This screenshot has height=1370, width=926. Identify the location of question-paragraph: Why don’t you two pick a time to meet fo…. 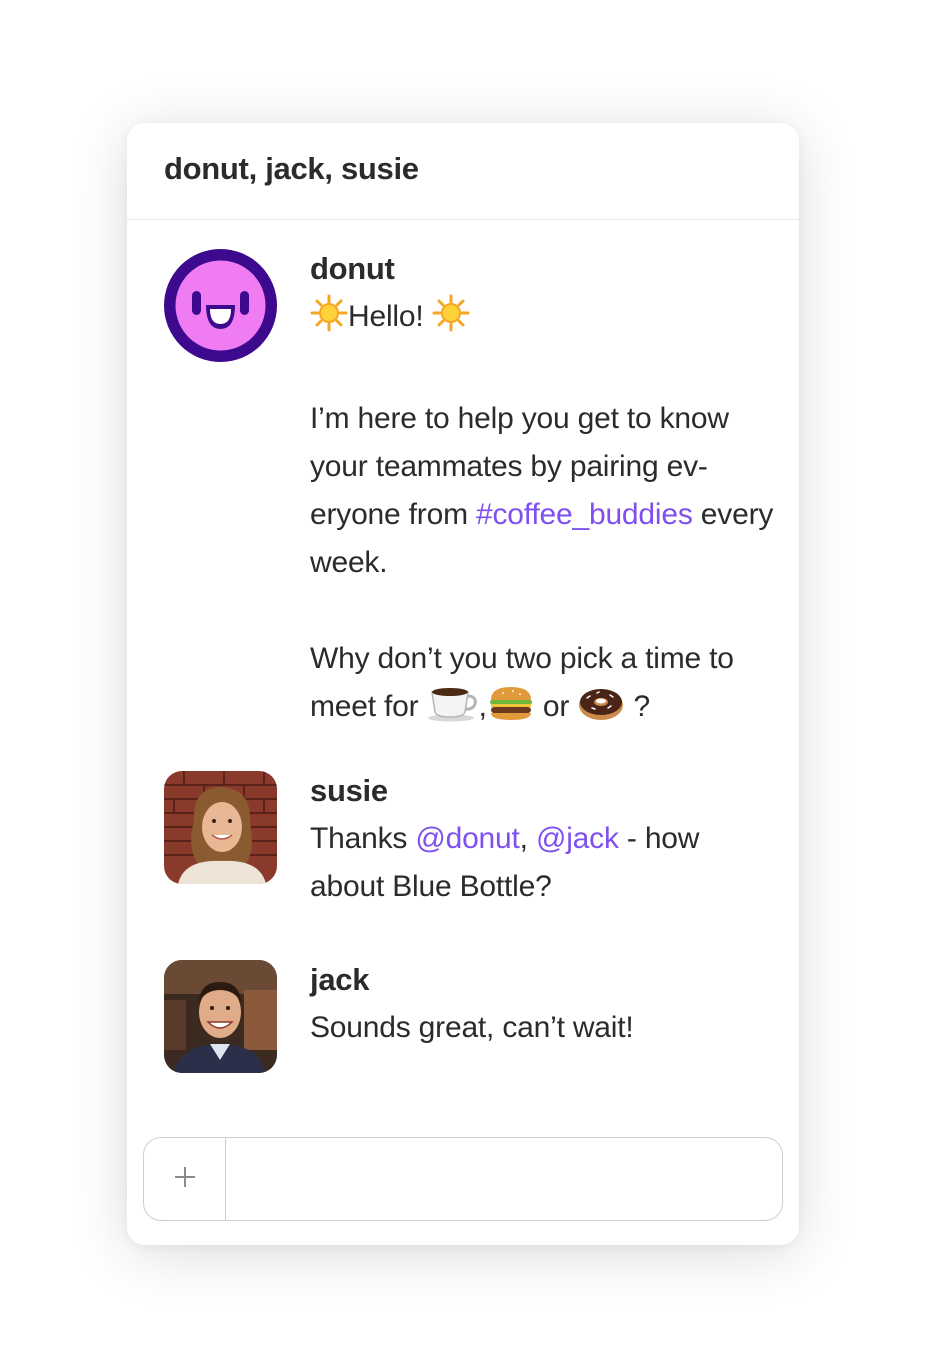
(542, 686).